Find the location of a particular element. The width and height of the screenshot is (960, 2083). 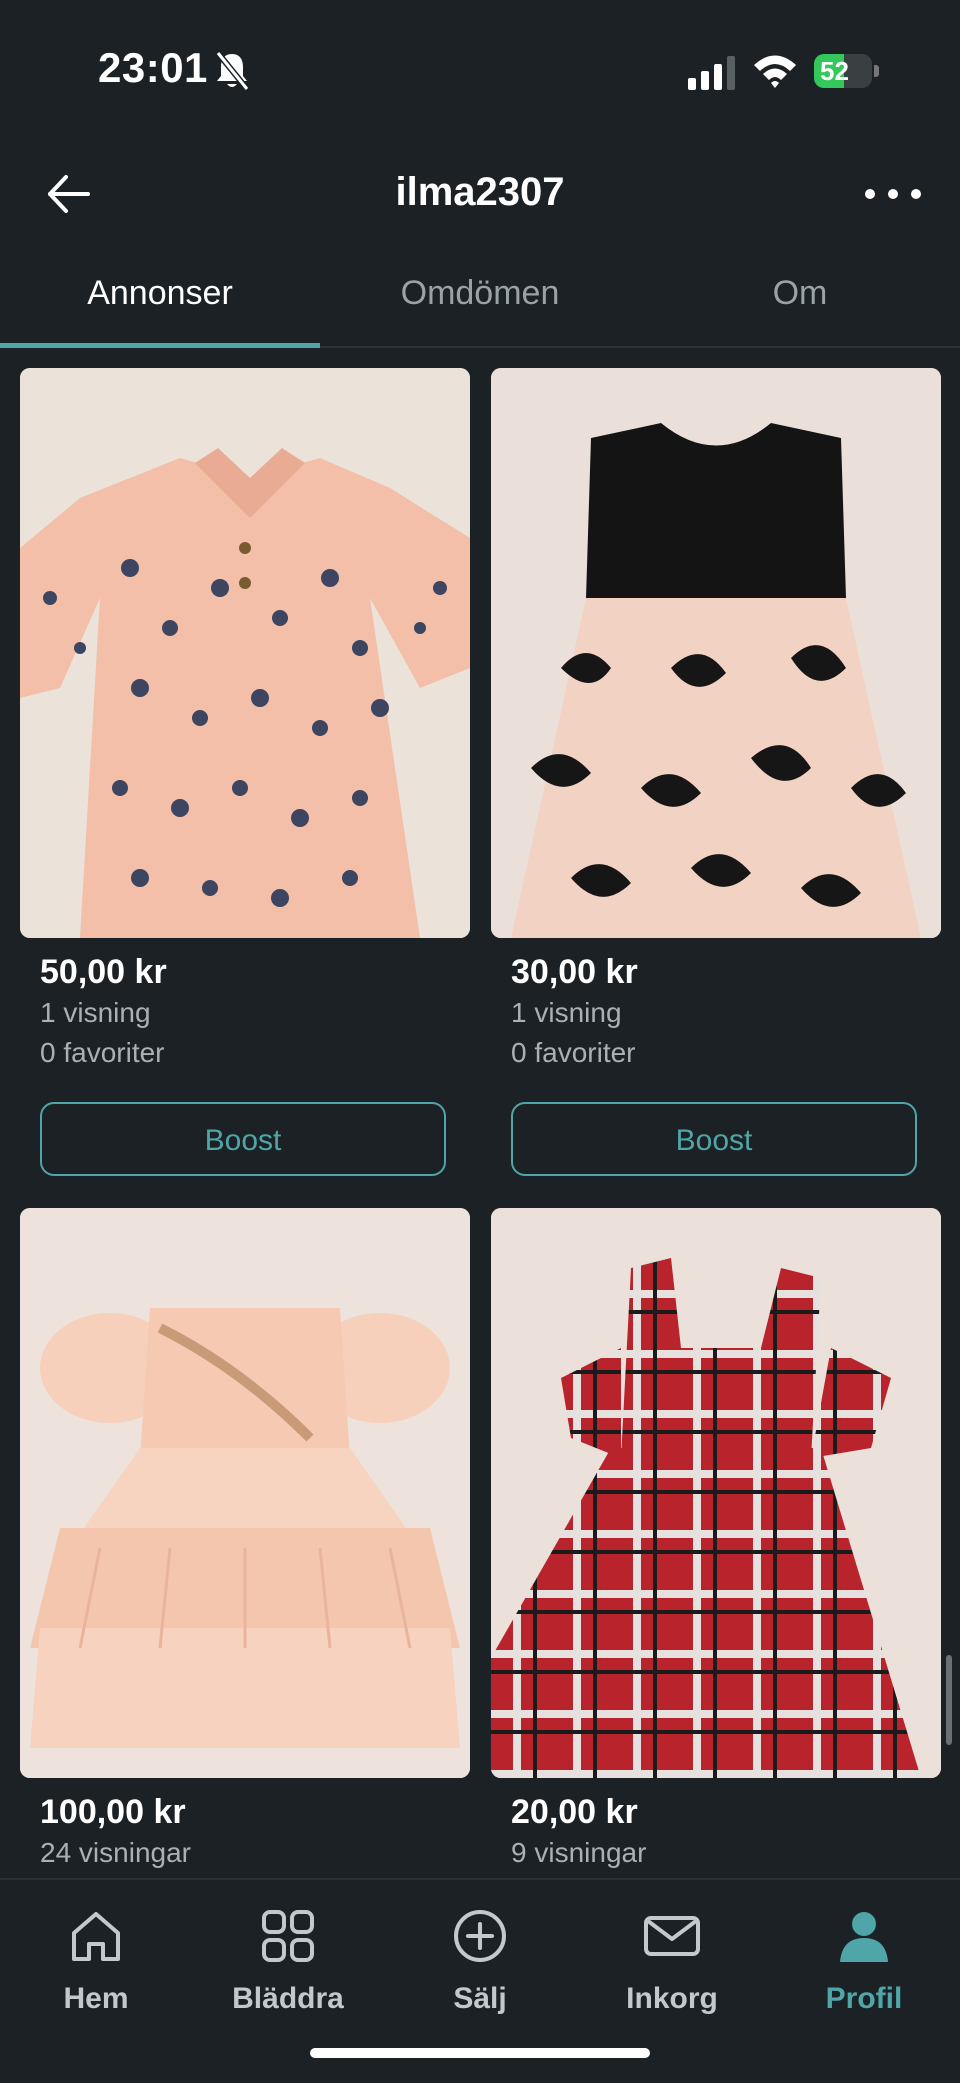

nav-item-inkorg: Inkorg is located at coordinates (672, 1955).